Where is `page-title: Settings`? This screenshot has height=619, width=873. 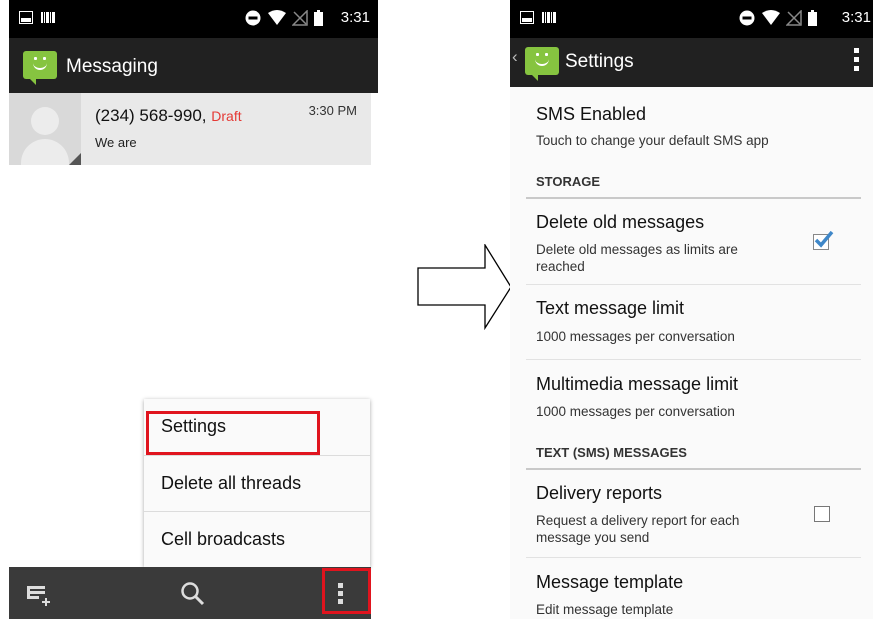
page-title: Settings is located at coordinates (599, 61).